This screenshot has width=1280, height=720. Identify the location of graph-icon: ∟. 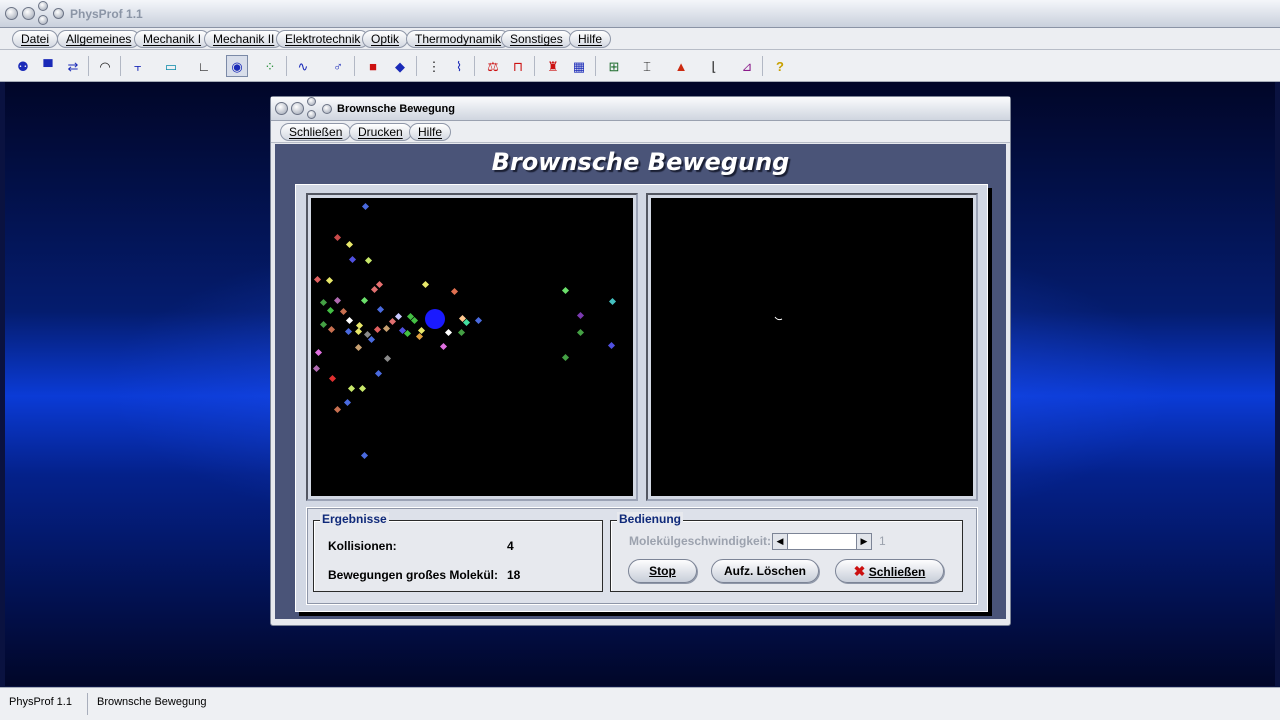
(204, 66).